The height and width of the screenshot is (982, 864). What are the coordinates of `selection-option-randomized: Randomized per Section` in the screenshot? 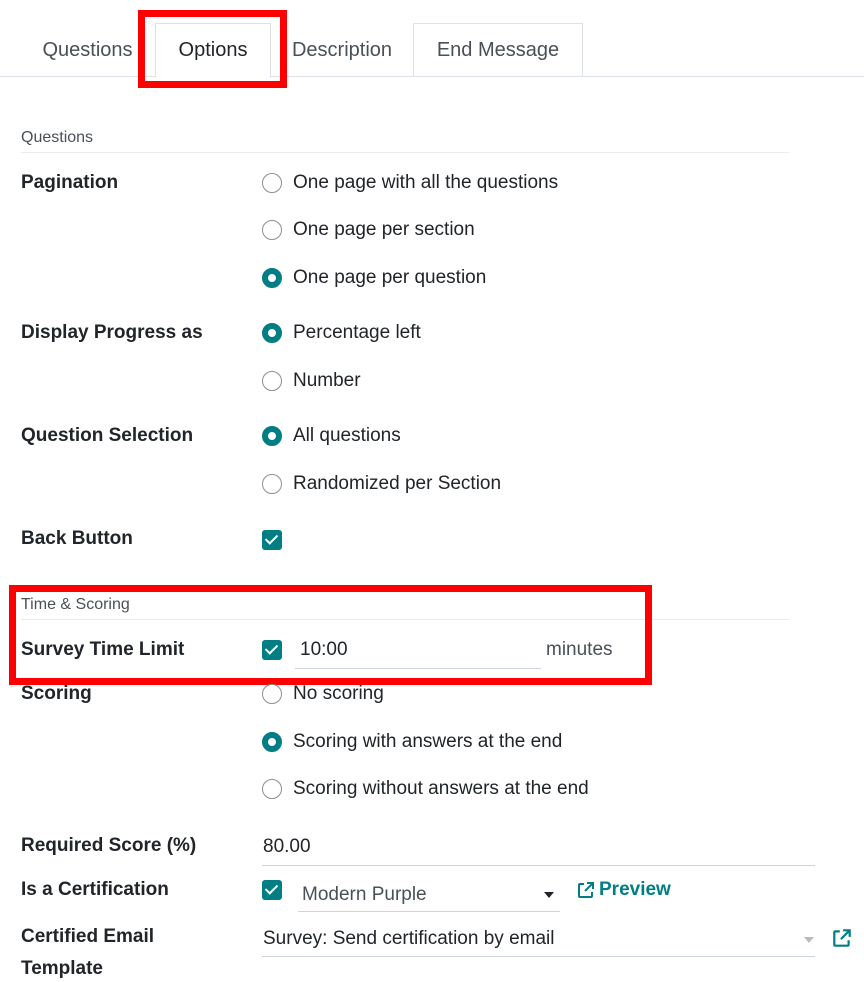 It's located at (381, 484).